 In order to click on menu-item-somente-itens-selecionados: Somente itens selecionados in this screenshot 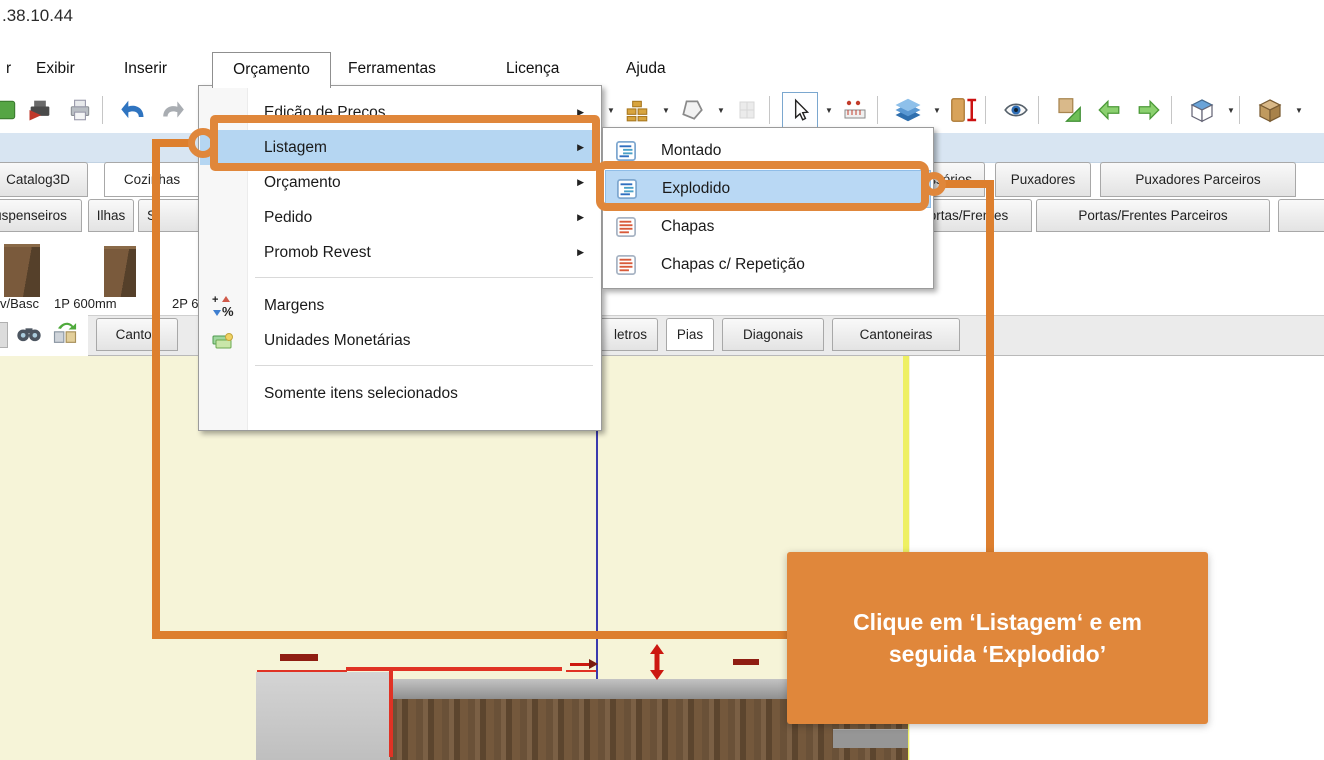, I will do `click(400, 393)`.